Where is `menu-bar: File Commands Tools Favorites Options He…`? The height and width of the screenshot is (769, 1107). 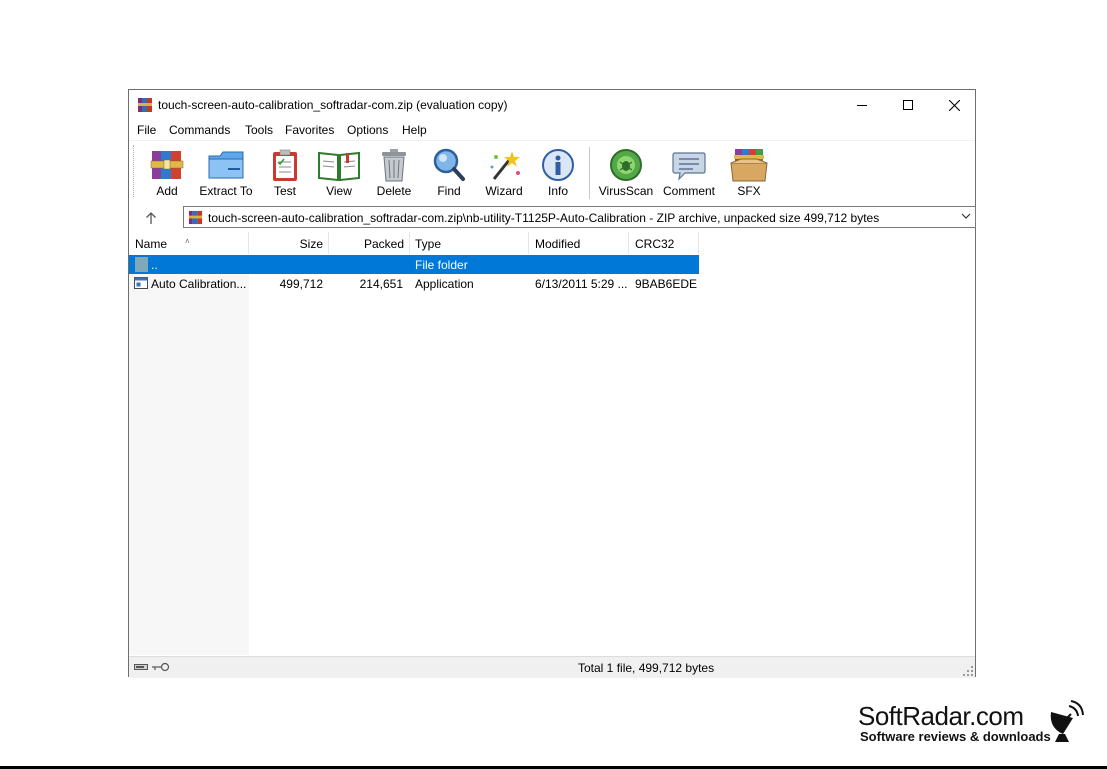 menu-bar: File Commands Tools Favorites Options He… is located at coordinates (552, 130).